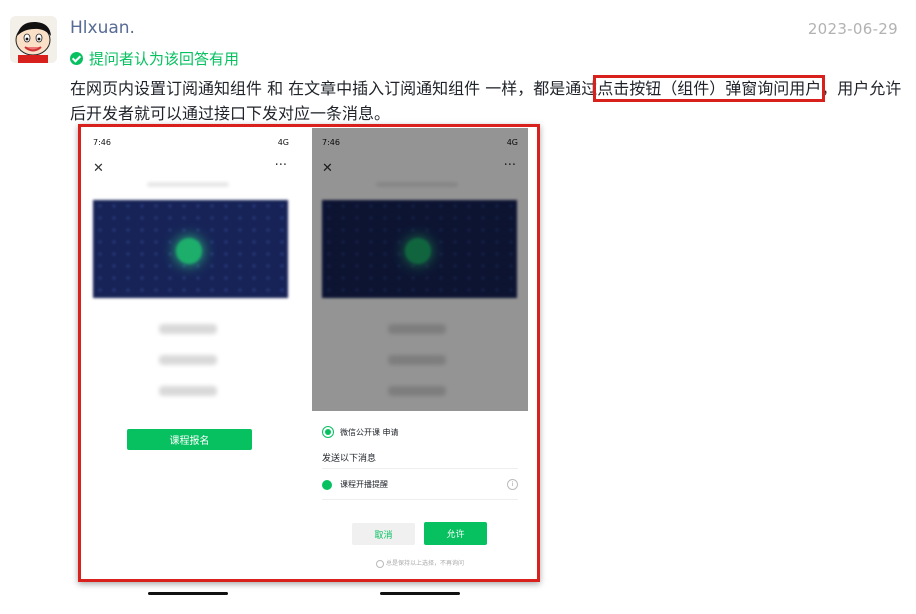  Describe the element at coordinates (512, 484) in the screenshot. I see `info-icon: i` at that location.